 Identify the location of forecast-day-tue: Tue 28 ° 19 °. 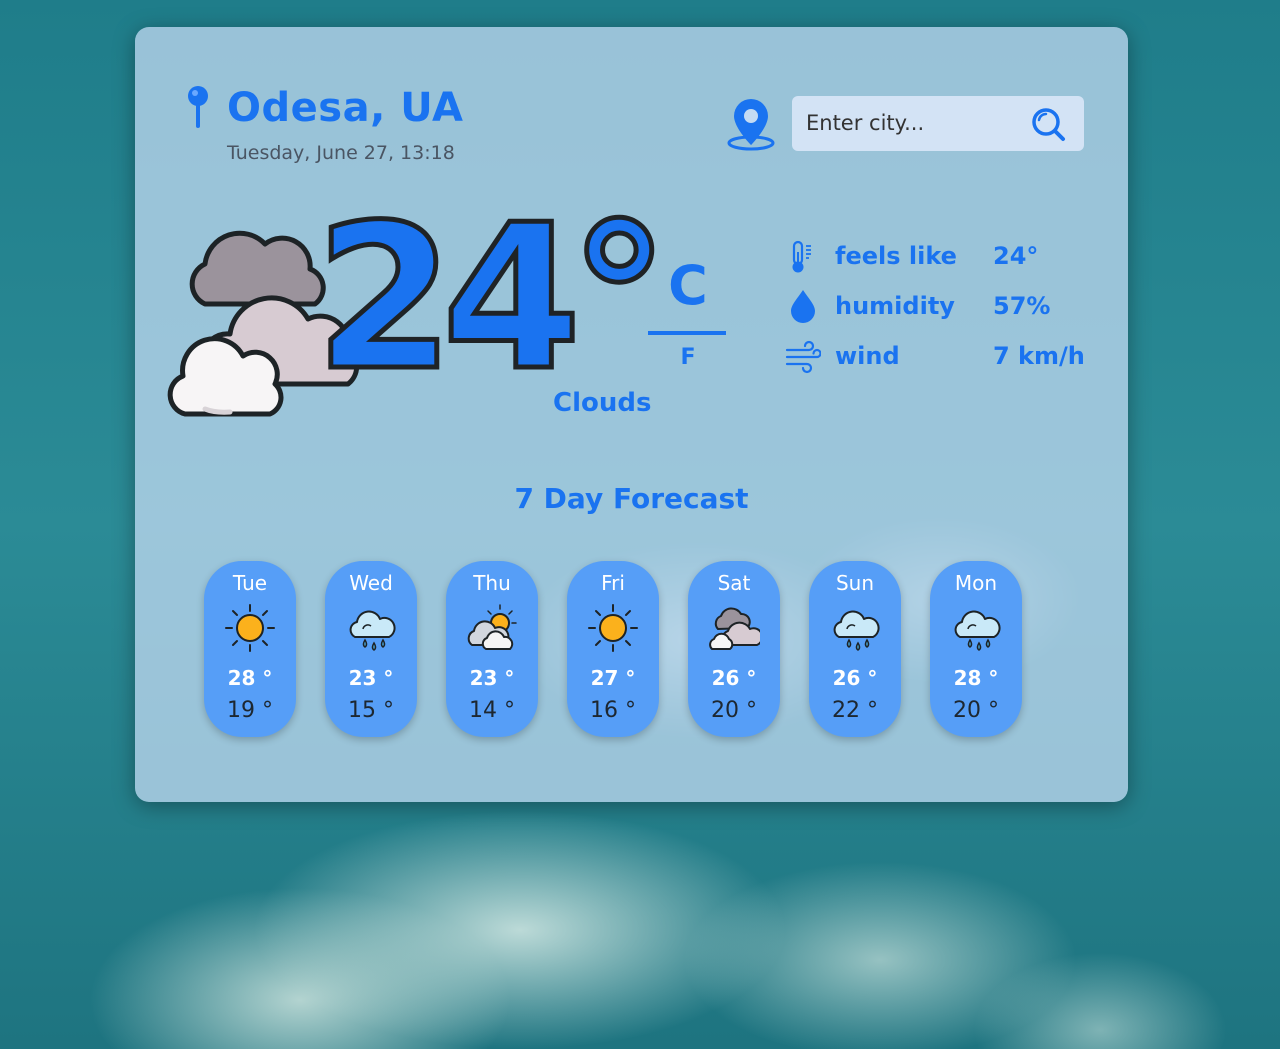
(250, 649).